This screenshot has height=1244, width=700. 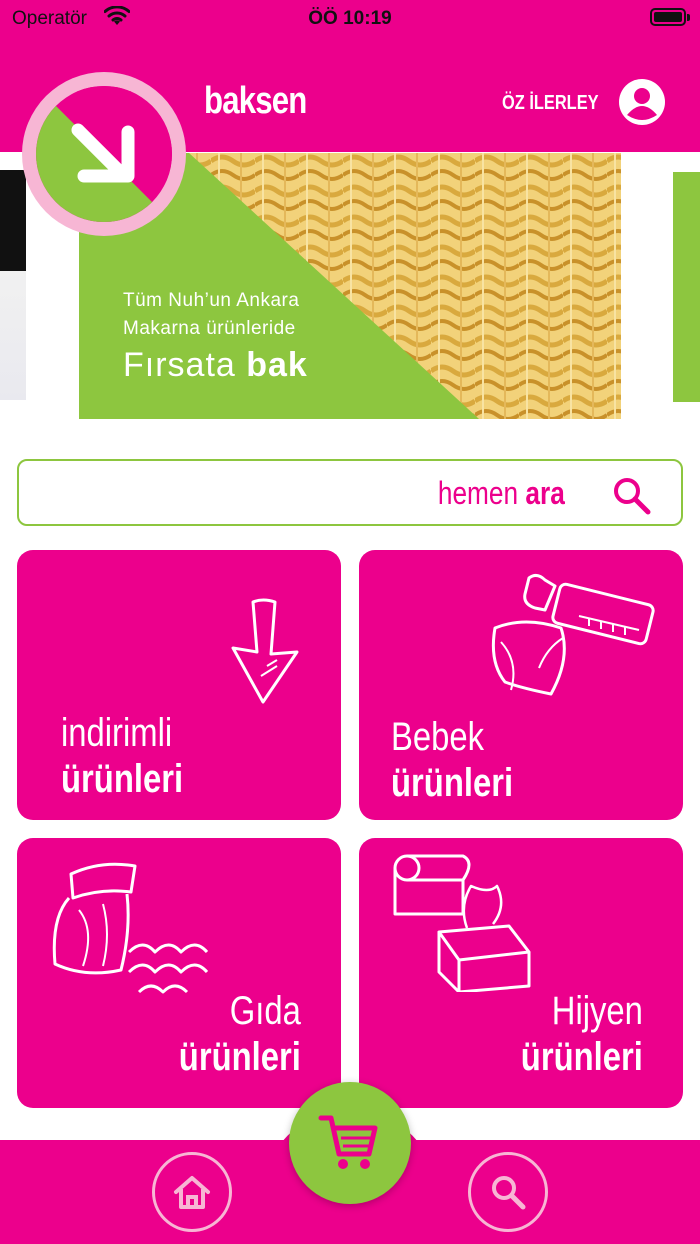 What do you see at coordinates (452, 760) in the screenshot?
I see `category-label: Bebek ürünleri` at bounding box center [452, 760].